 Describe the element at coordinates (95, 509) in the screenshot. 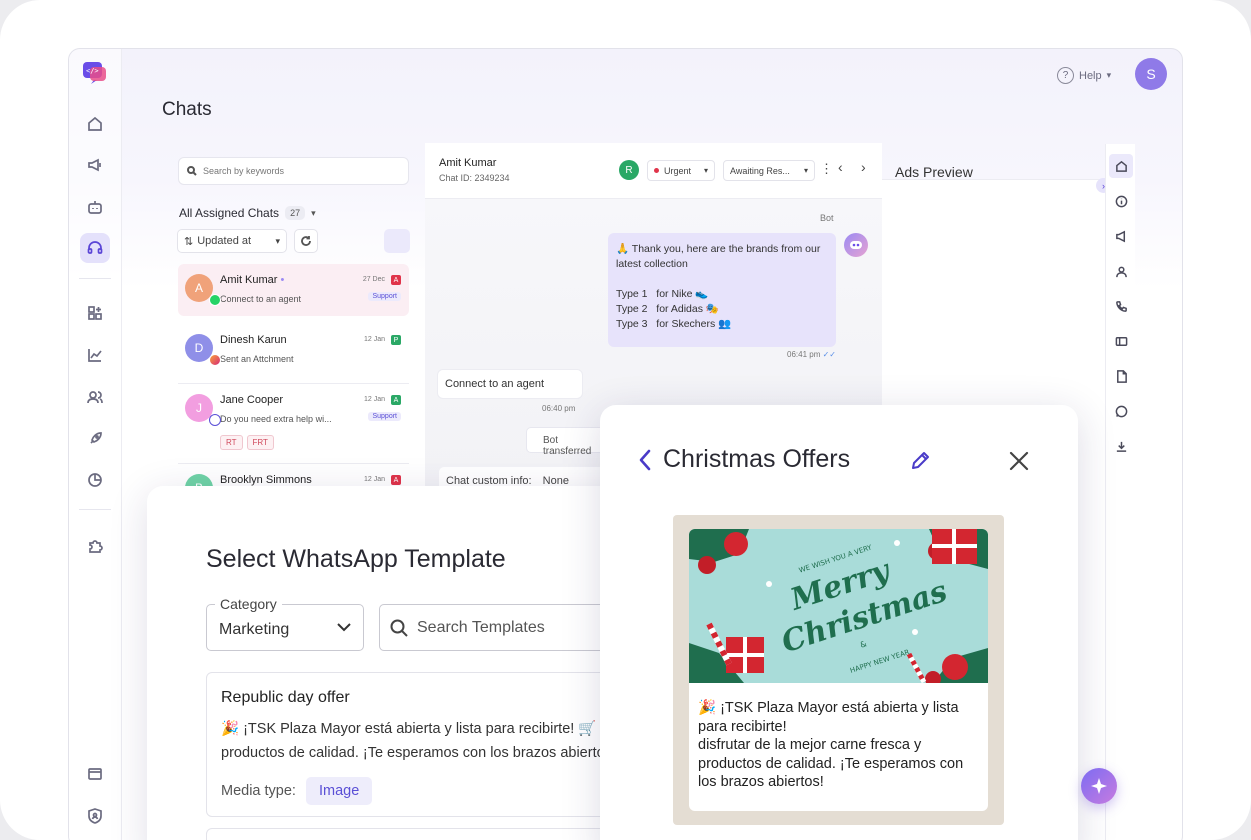

I see `sidebar-divider` at that location.